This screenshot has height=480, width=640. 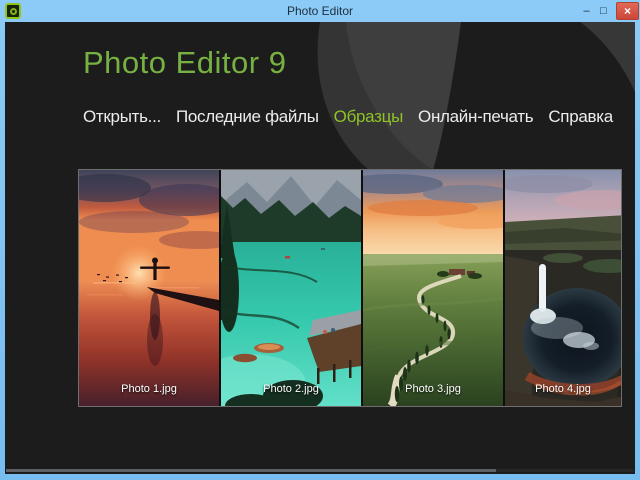 What do you see at coordinates (149, 389) in the screenshot?
I see `photo-label: Photo 1.jpg` at bounding box center [149, 389].